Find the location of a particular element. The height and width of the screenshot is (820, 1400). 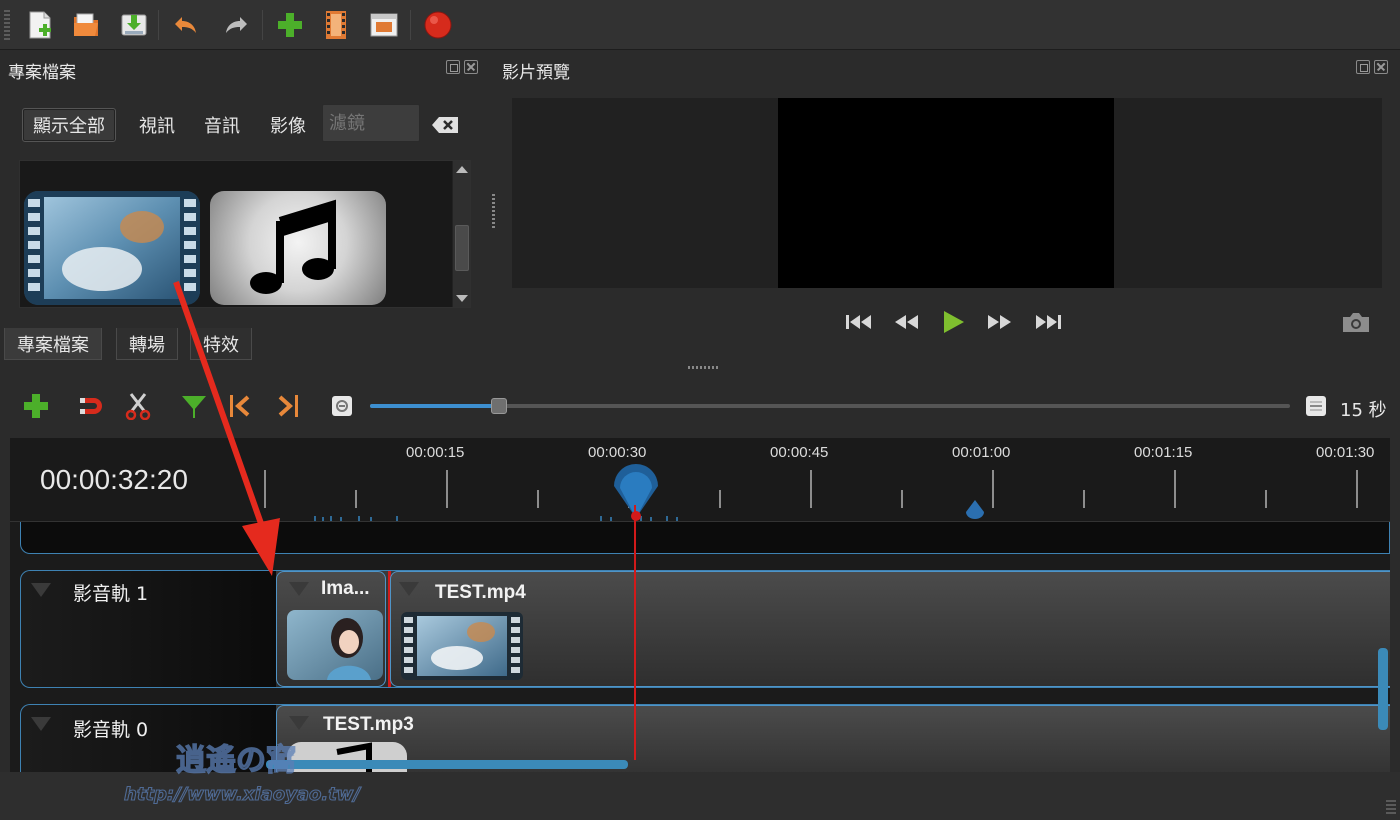

ruler-label: 00:01:15 is located at coordinates (1163, 452).